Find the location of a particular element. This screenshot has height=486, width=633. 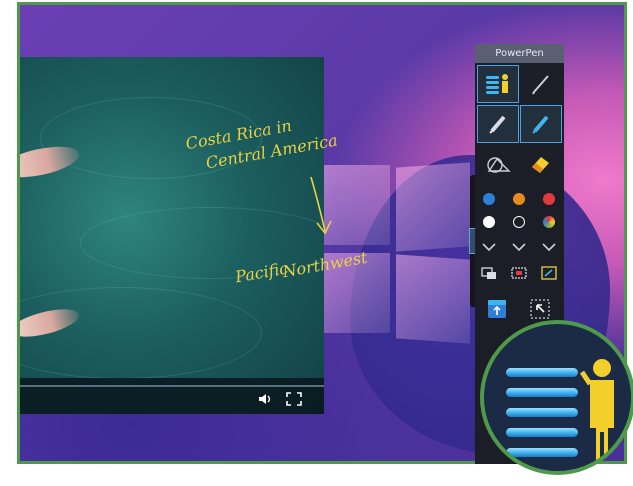

progress-bar is located at coordinates (172, 386).